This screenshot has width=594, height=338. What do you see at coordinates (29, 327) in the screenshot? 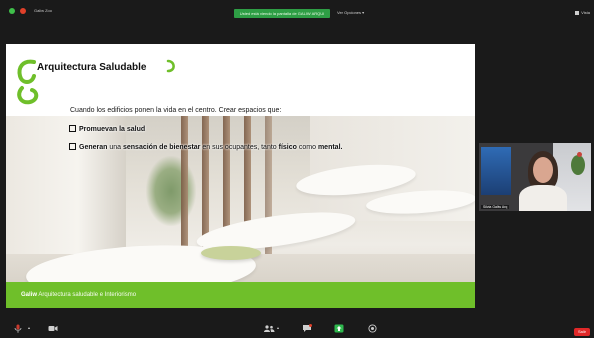
I see `microphone-chevron-icon: ▴` at bounding box center [29, 327].